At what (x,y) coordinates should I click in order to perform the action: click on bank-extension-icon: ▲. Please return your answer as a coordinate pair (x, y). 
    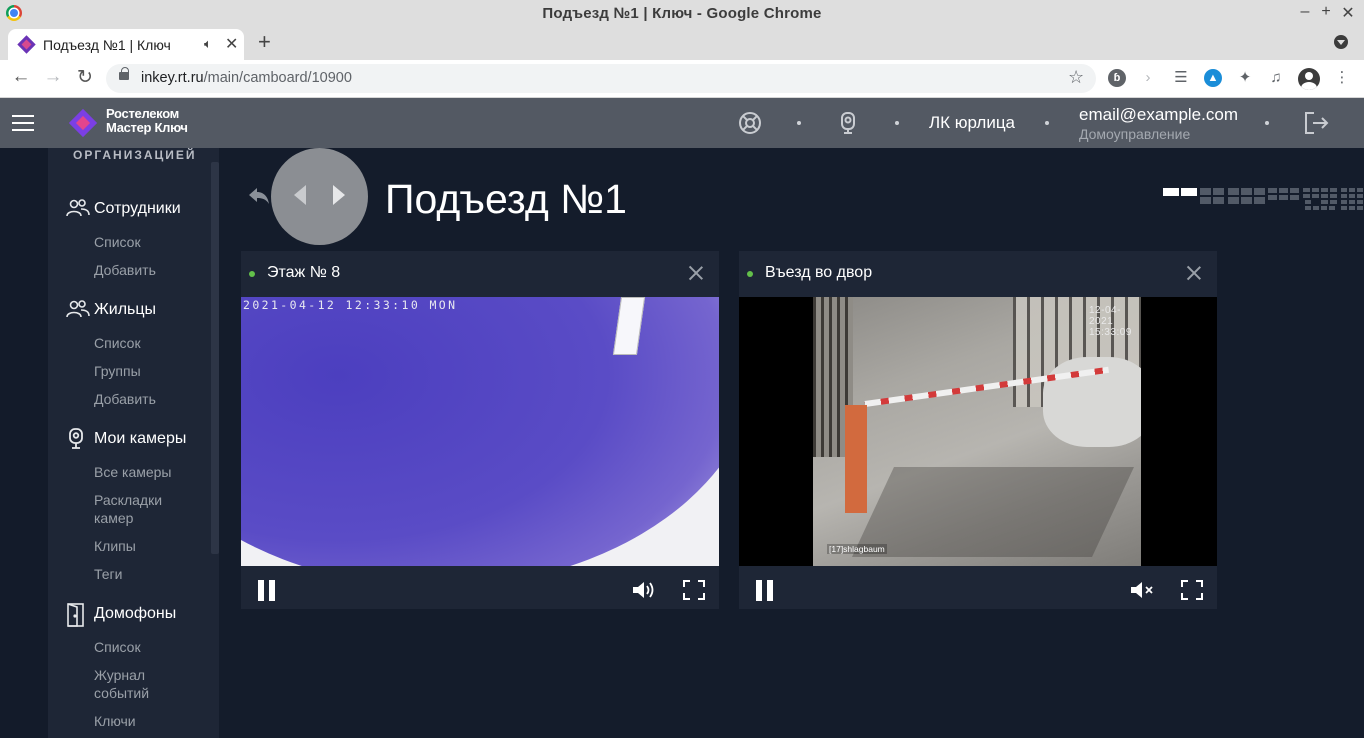
    Looking at the image, I should click on (1213, 78).